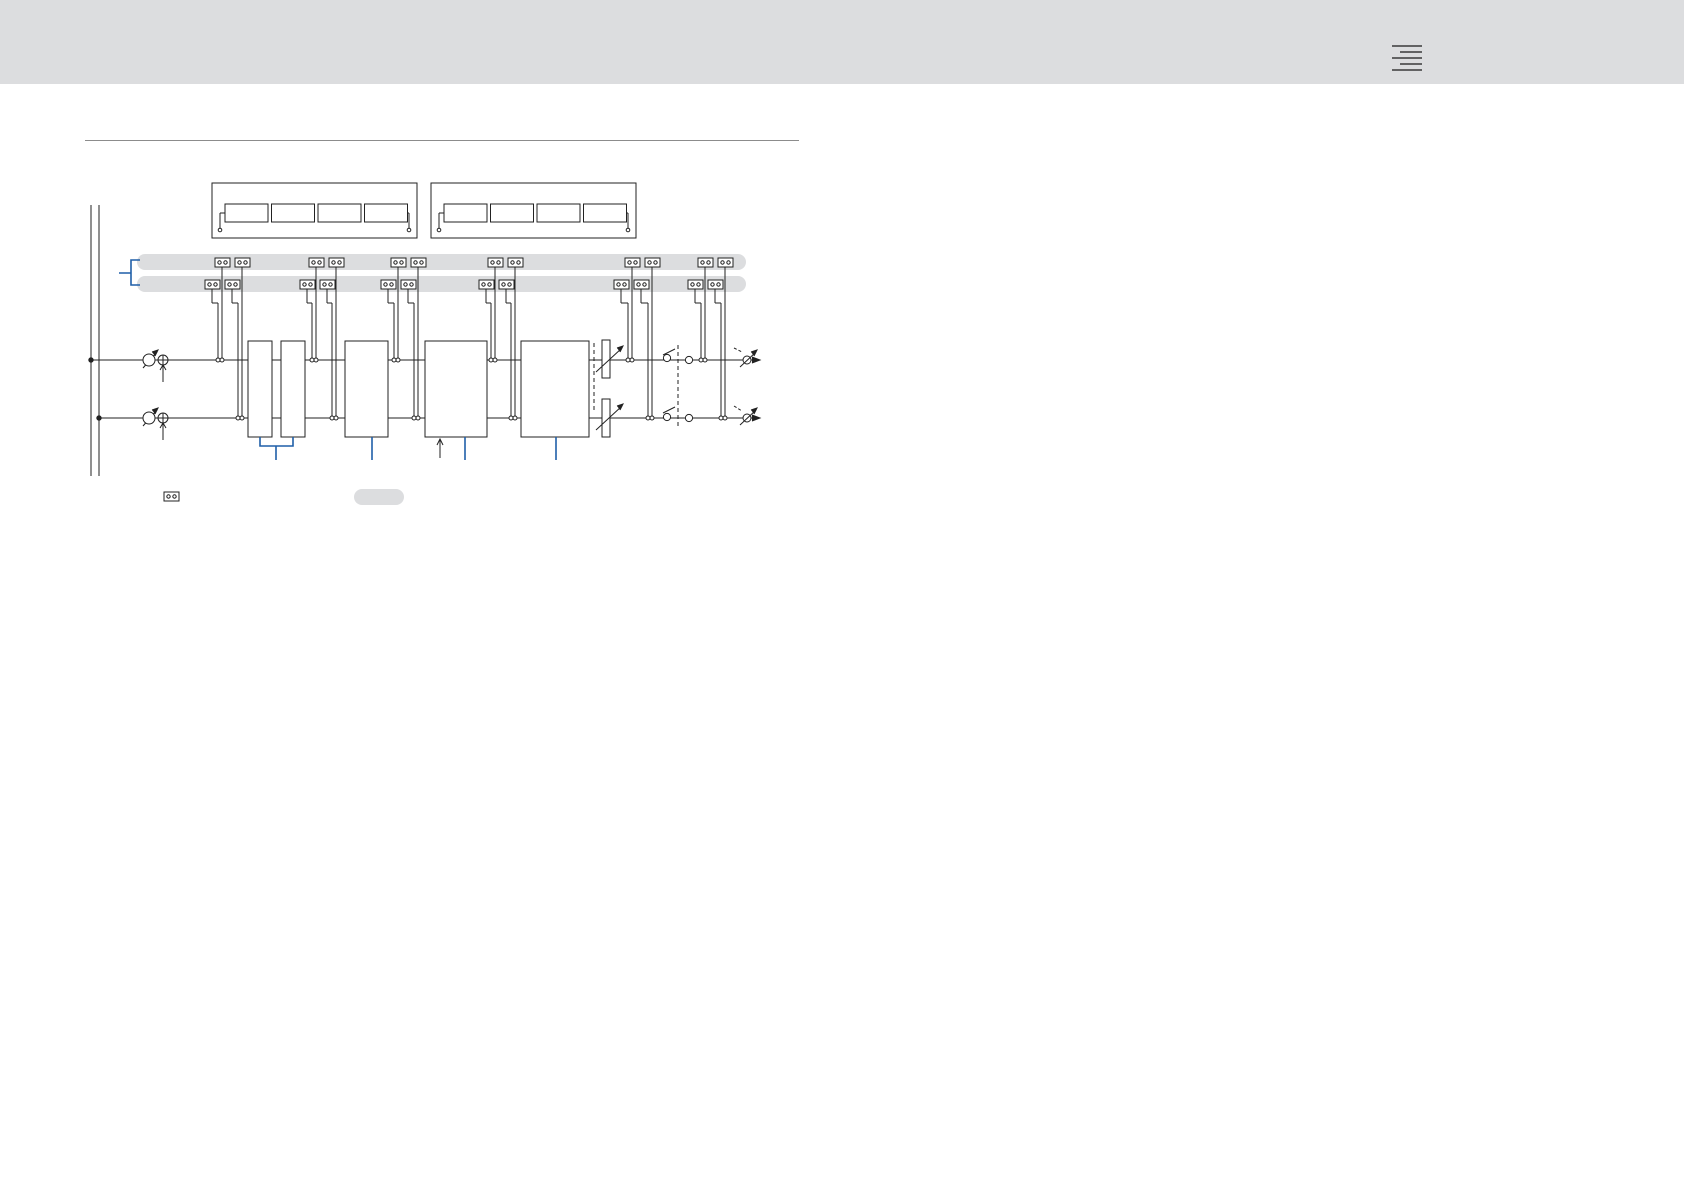  I want to click on bus-swatch, so click(379, 497).